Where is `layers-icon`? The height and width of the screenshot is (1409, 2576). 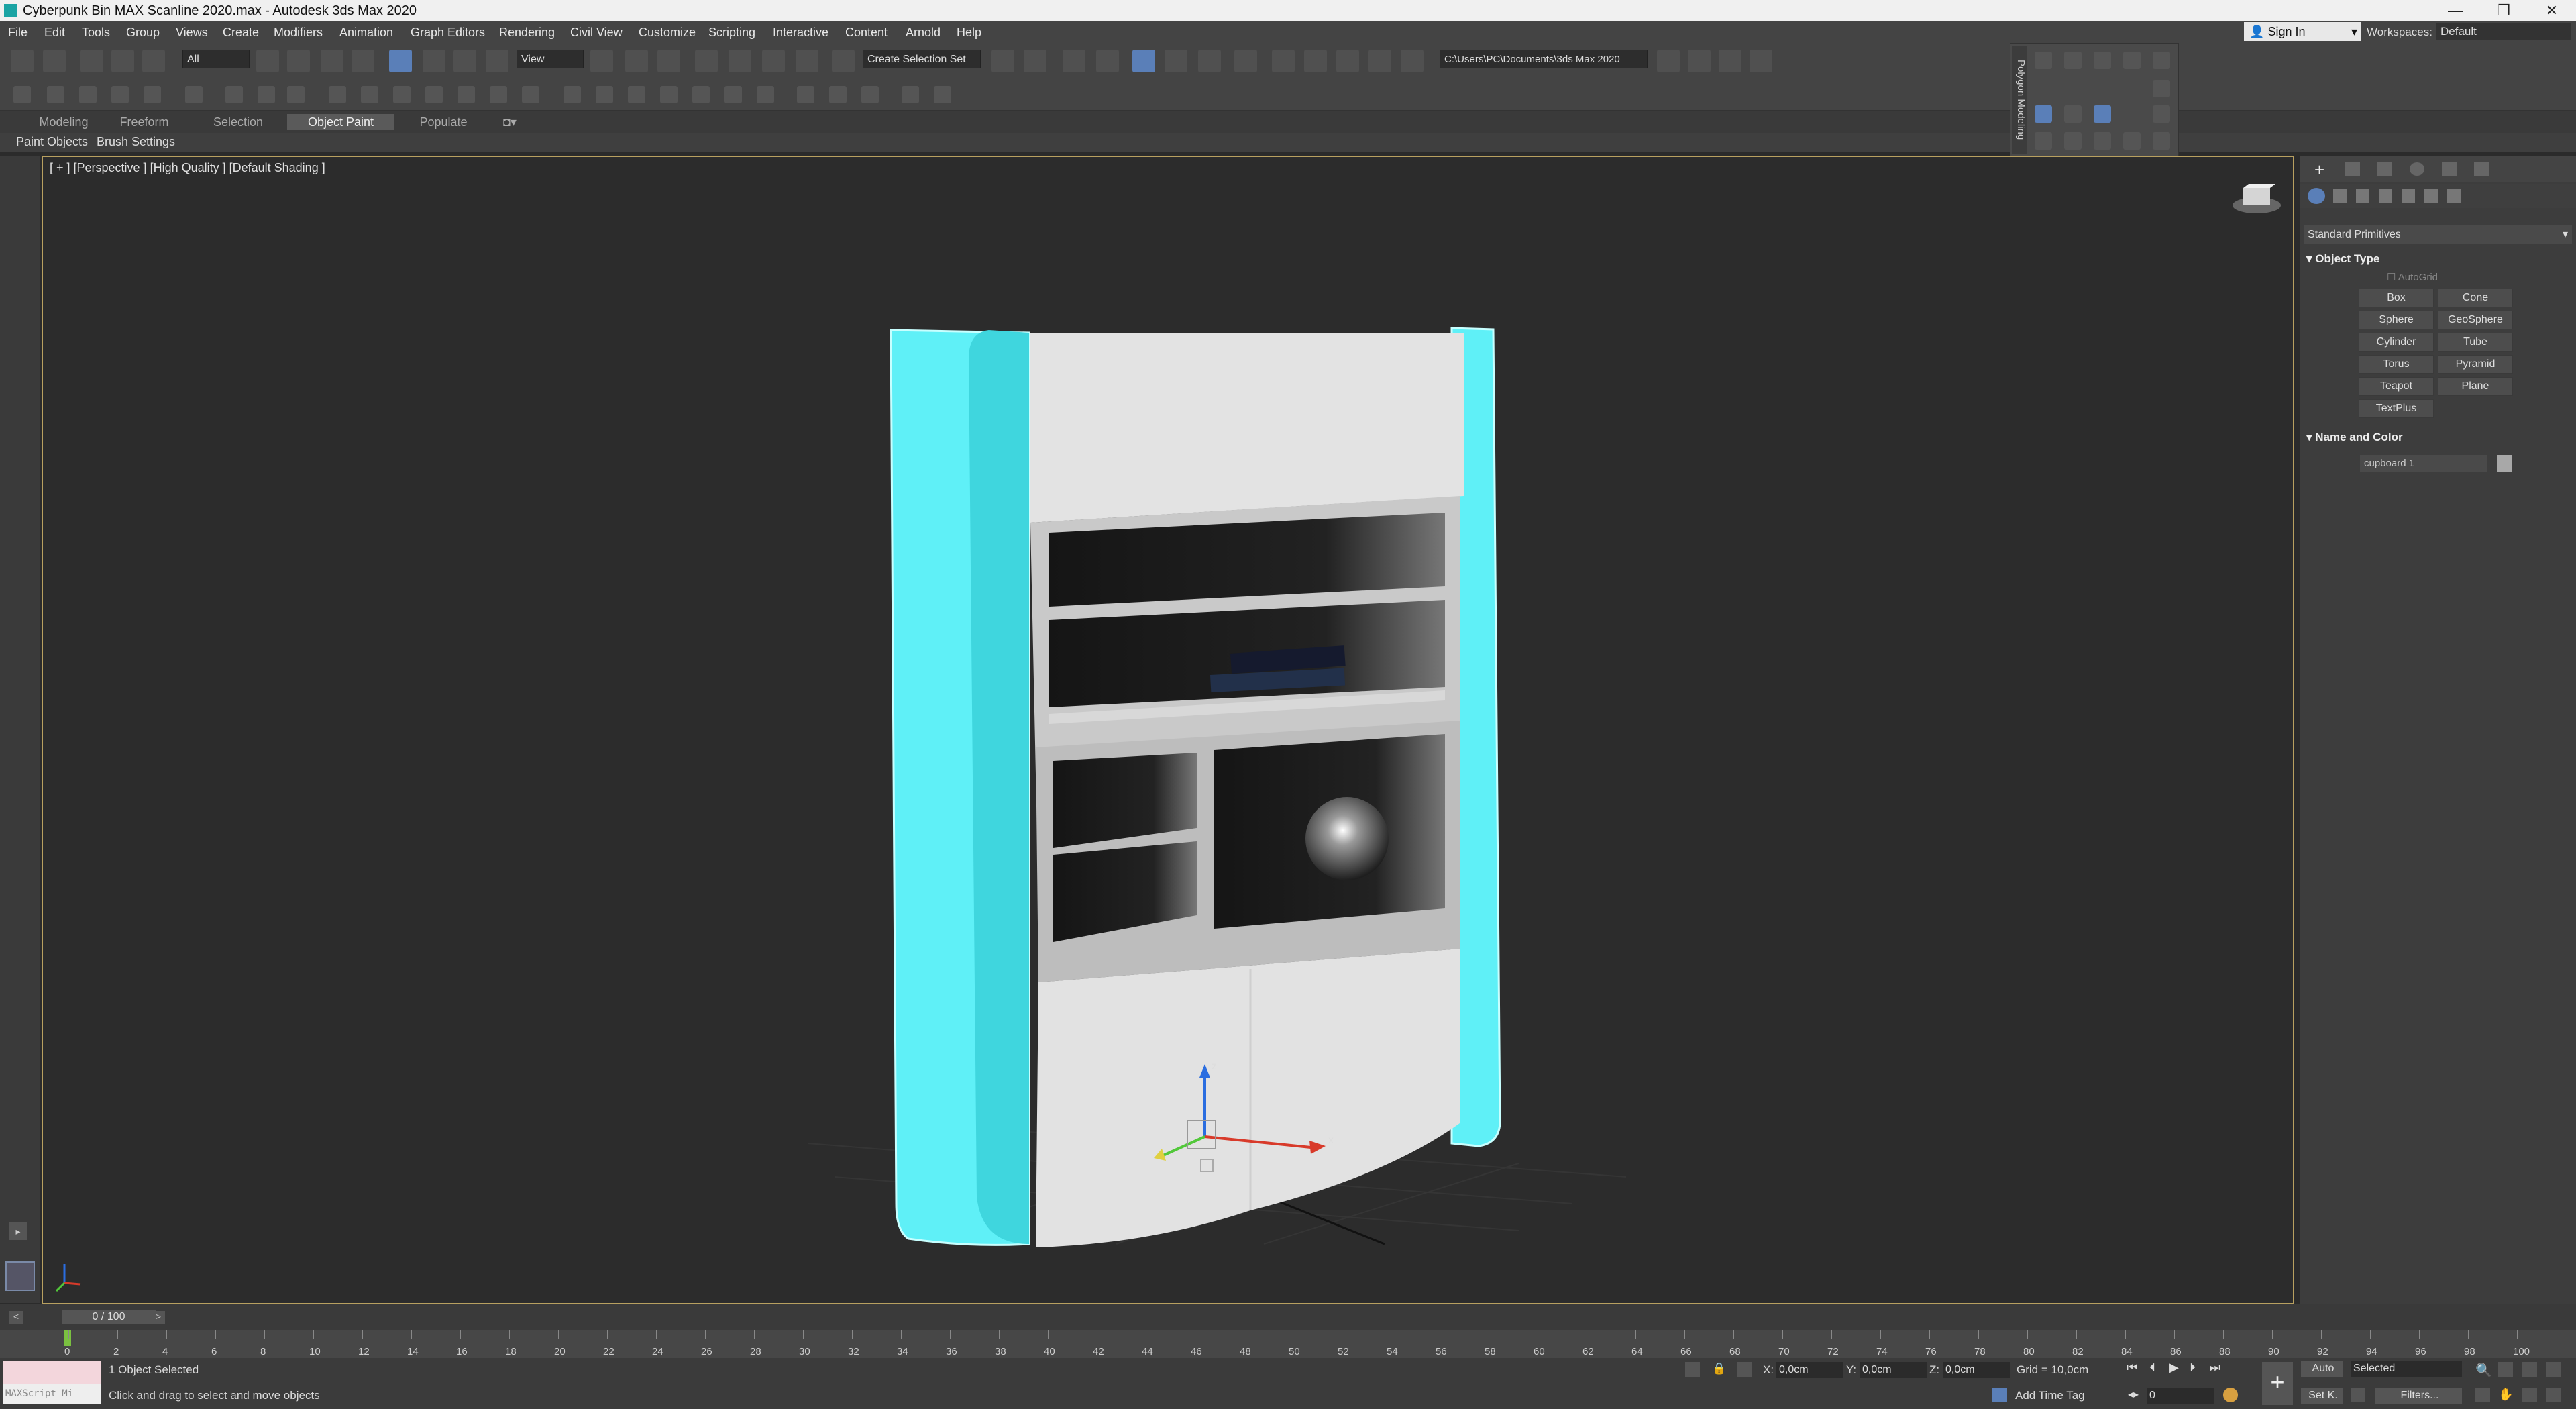 layers-icon is located at coordinates (152, 94).